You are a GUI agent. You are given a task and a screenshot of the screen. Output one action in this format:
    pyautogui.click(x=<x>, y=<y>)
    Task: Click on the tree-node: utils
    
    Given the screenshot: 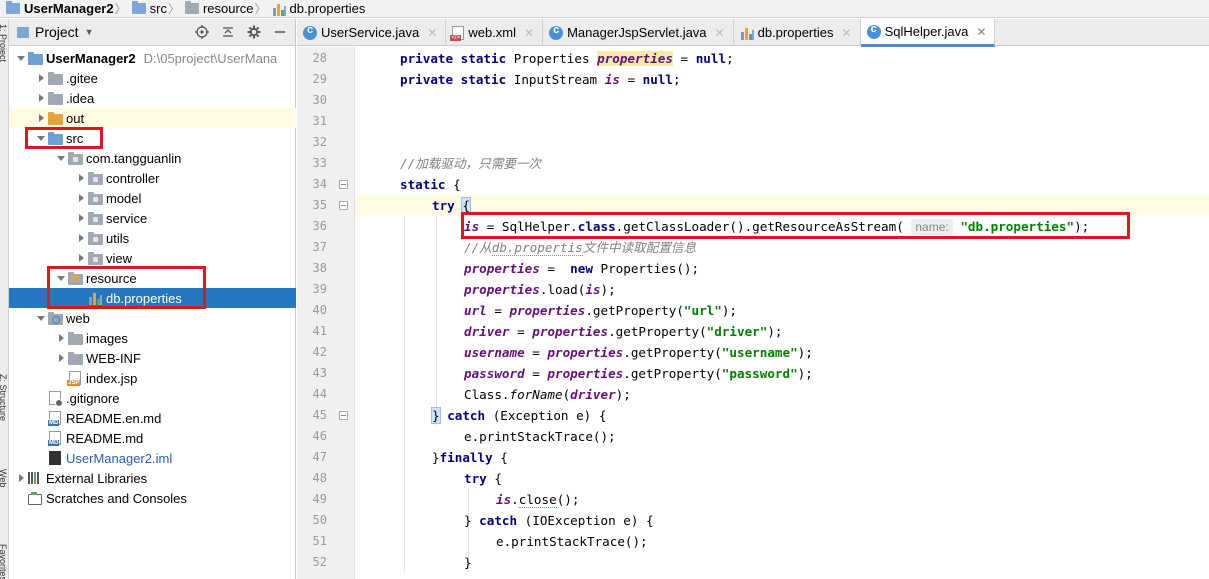 What is the action you would take?
    pyautogui.click(x=152, y=238)
    